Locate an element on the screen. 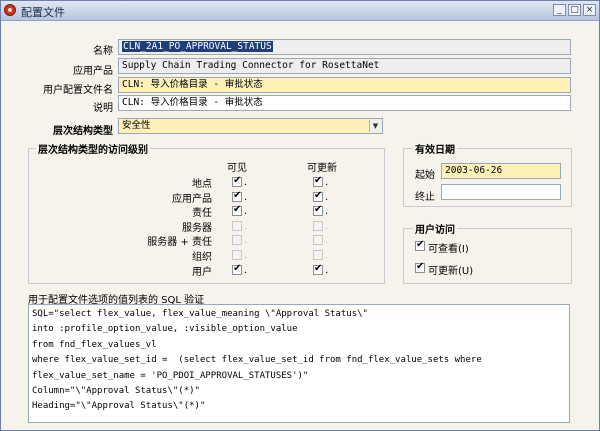 The image size is (600, 431). access-row-label: 服务器 is located at coordinates (197, 228).